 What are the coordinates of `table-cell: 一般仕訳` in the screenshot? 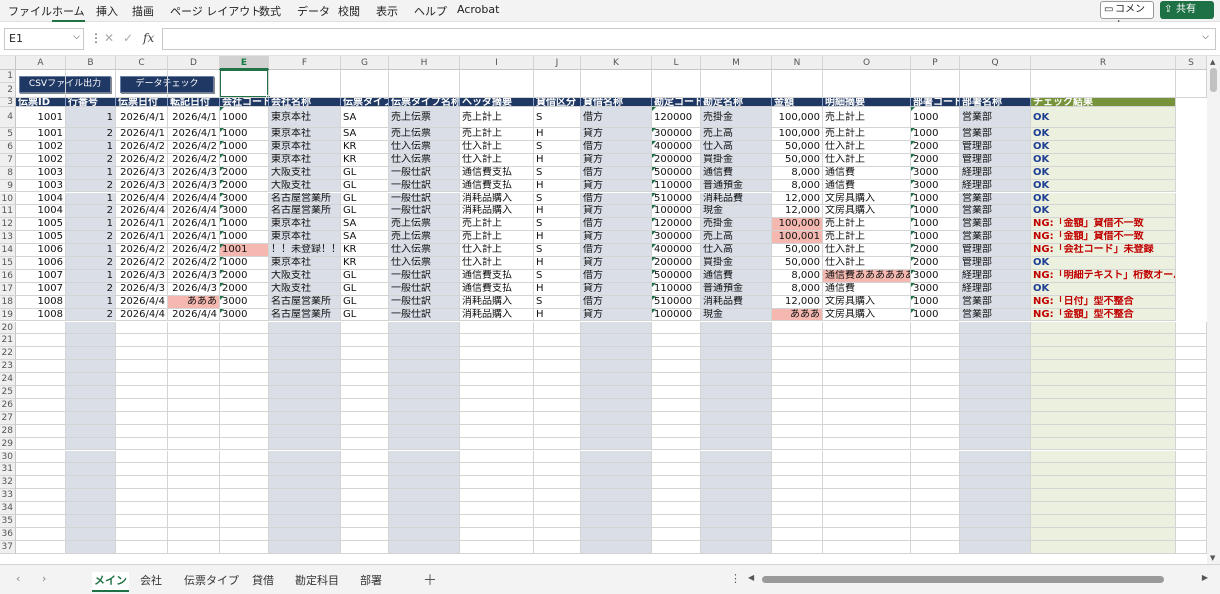 It's located at (424, 186).